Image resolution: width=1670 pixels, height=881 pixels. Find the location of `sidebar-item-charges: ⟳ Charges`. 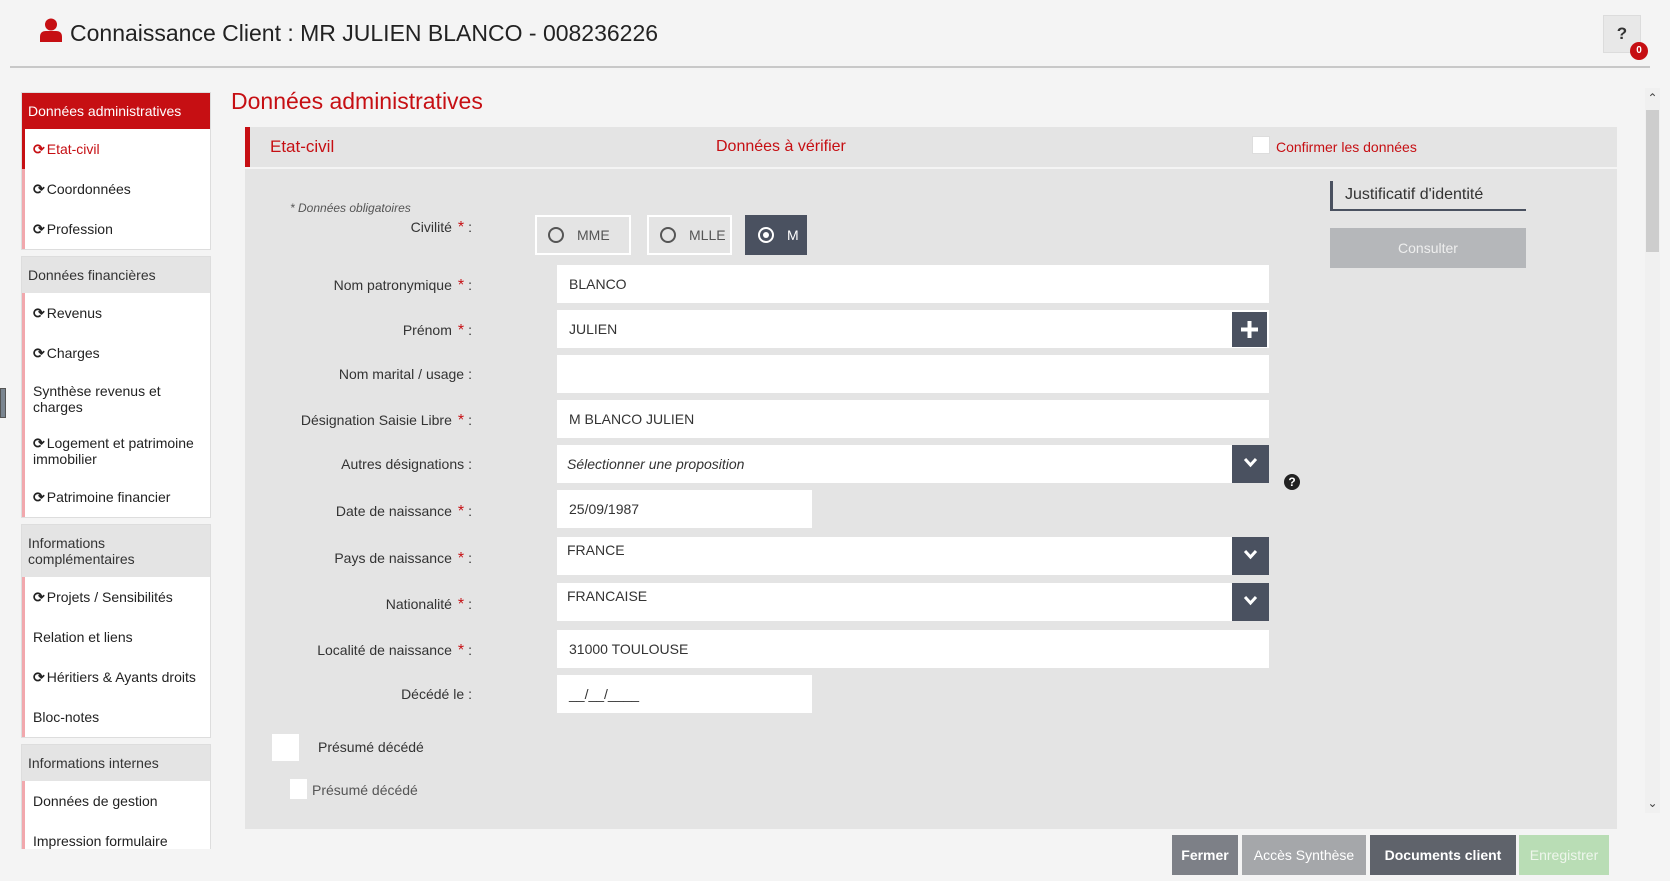

sidebar-item-charges: ⟳ Charges is located at coordinates (116, 353).